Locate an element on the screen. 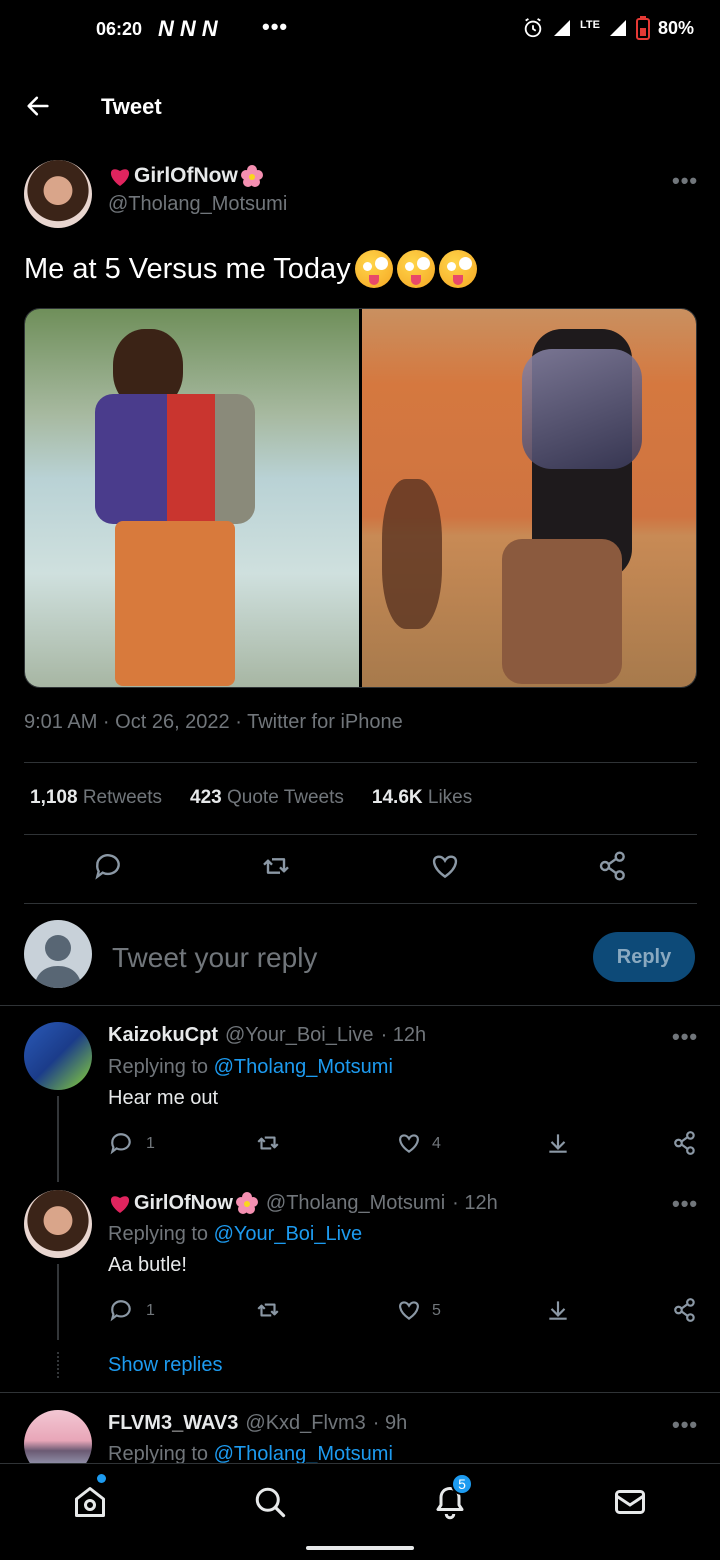  likes-stat: 14.6K Likes is located at coordinates (422, 798).